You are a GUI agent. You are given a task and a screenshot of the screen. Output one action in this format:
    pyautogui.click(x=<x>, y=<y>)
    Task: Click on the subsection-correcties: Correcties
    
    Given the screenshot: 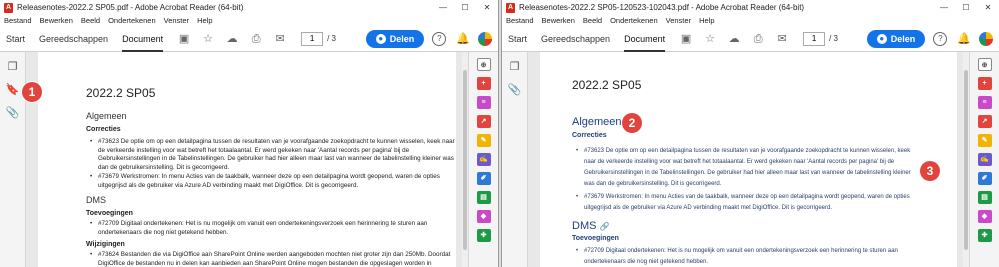 What is the action you would take?
    pyautogui.click(x=103, y=129)
    